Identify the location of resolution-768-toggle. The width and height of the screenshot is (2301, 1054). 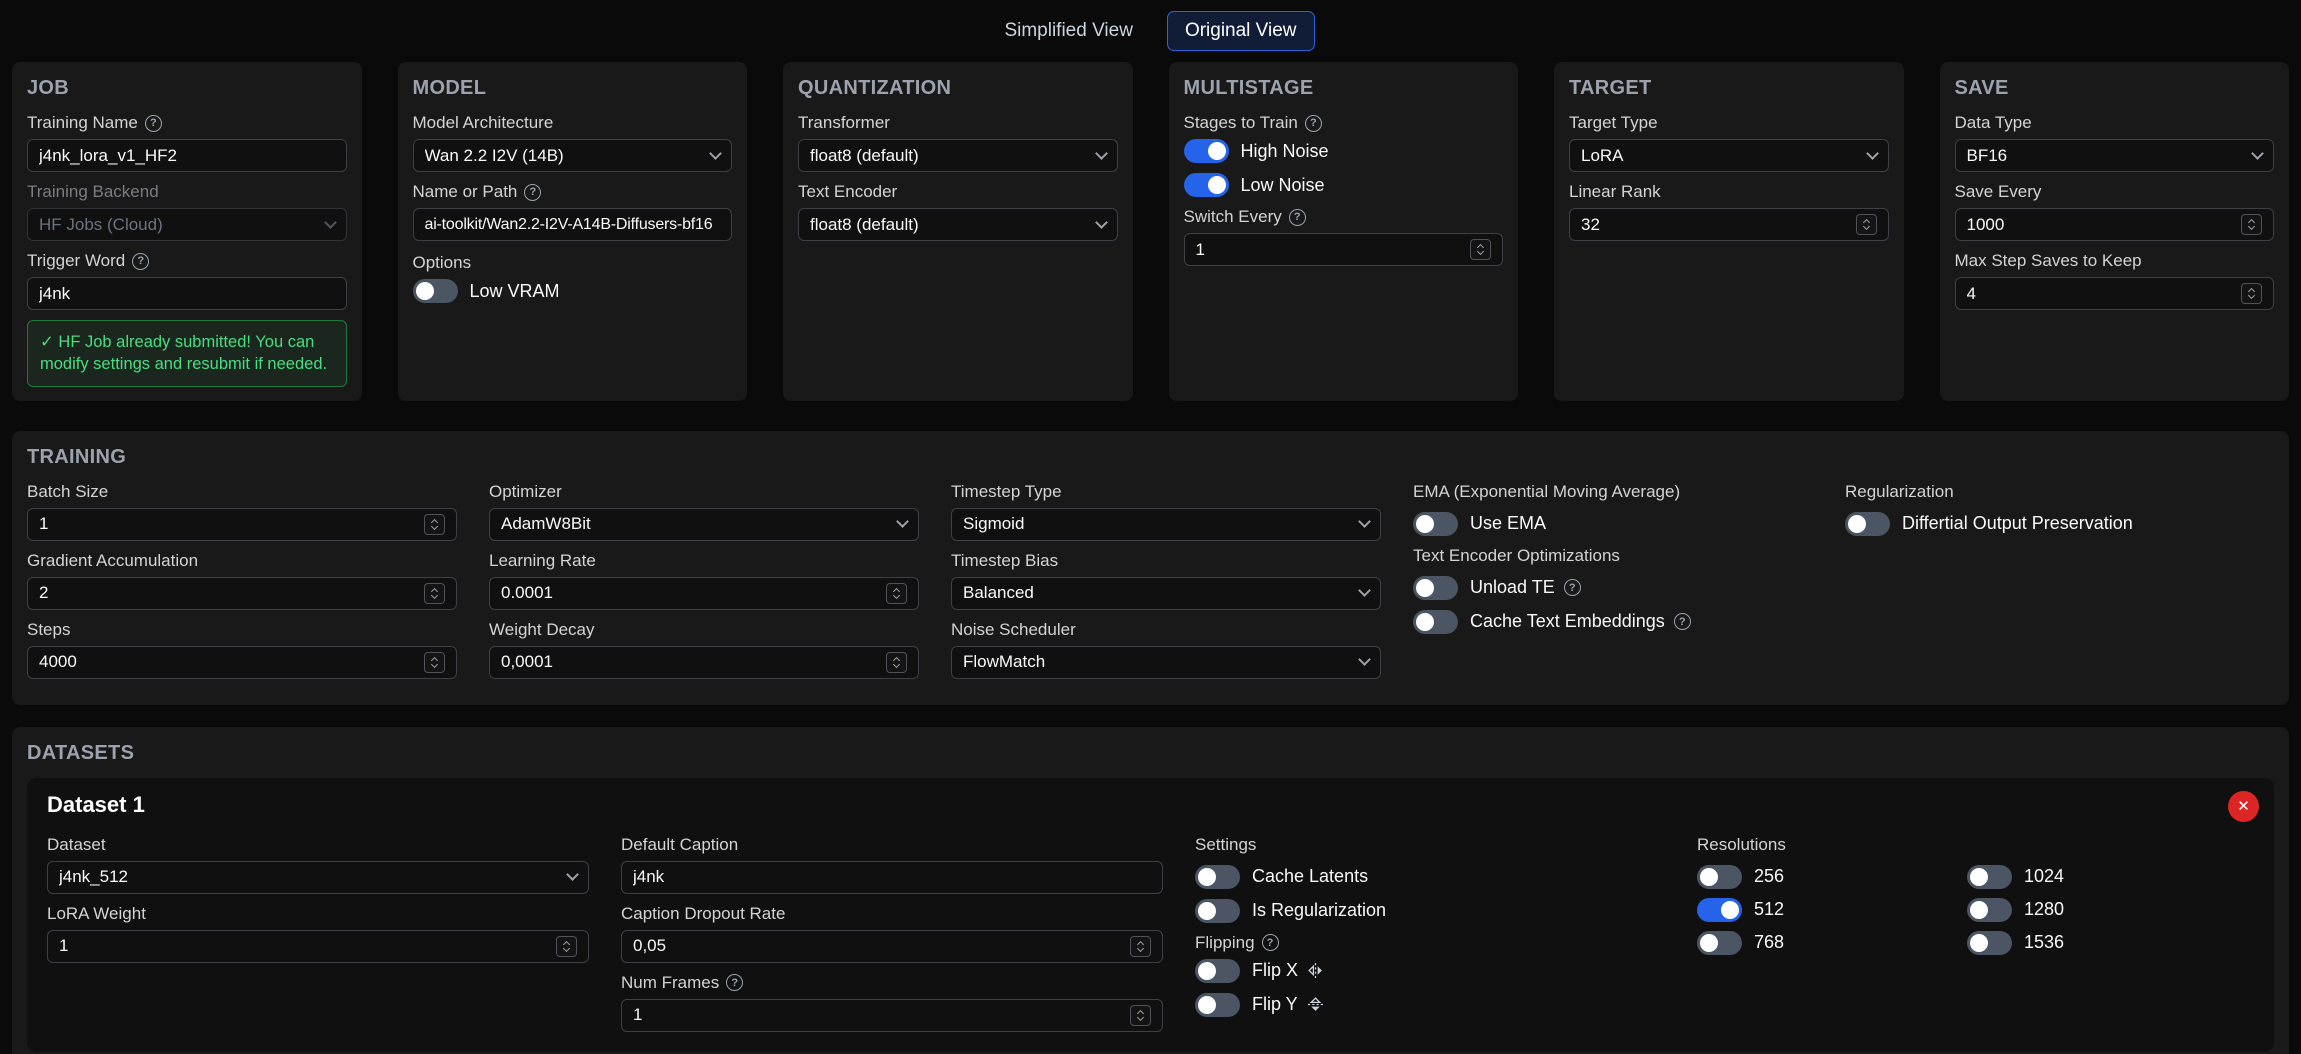
(1719, 942).